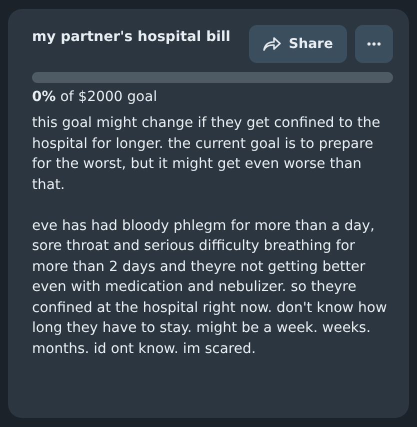 The height and width of the screenshot is (427, 417). I want to click on more-button, so click(374, 44).